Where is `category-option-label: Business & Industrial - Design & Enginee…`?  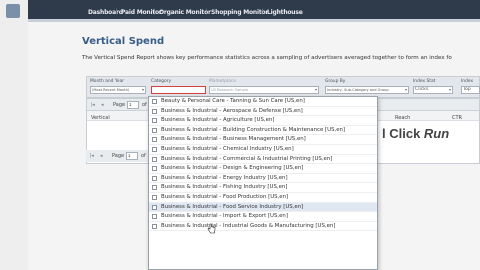 category-option-label: Business & Industrial - Design & Enginee… is located at coordinates (232, 168).